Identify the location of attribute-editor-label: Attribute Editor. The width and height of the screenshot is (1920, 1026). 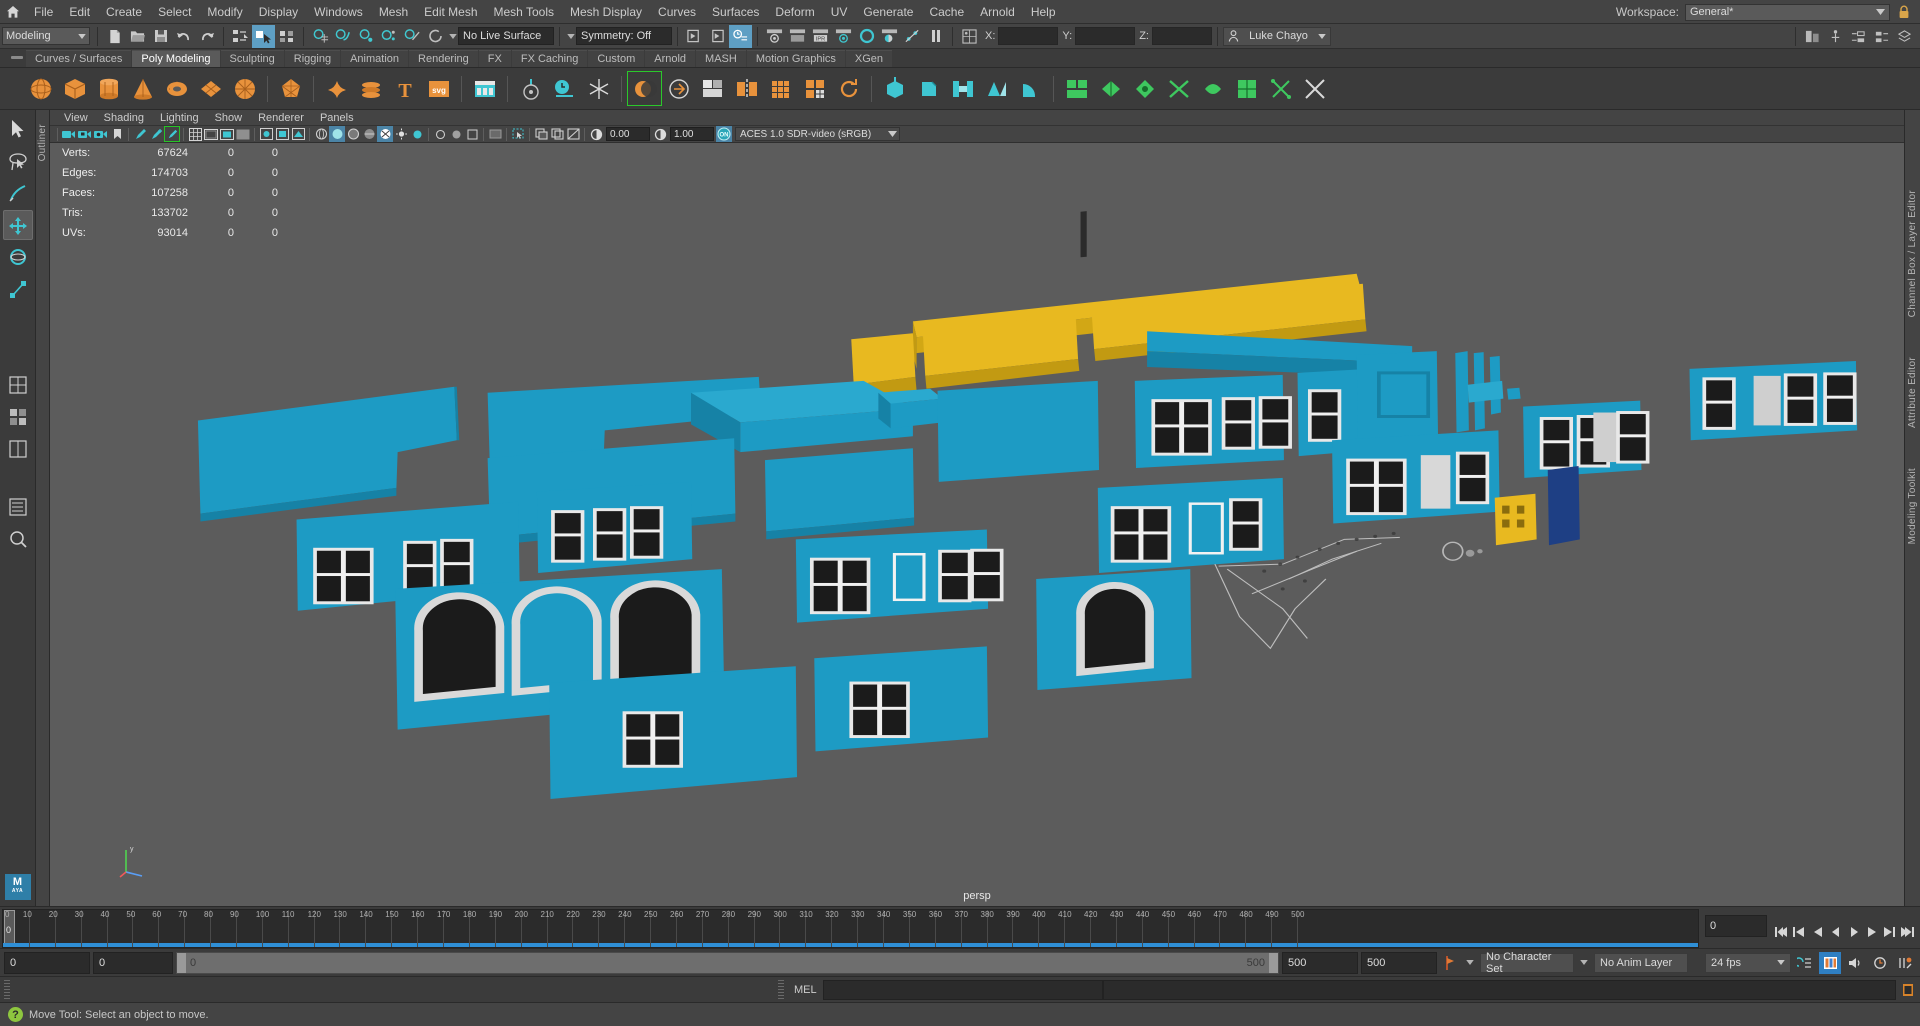
(1912, 392).